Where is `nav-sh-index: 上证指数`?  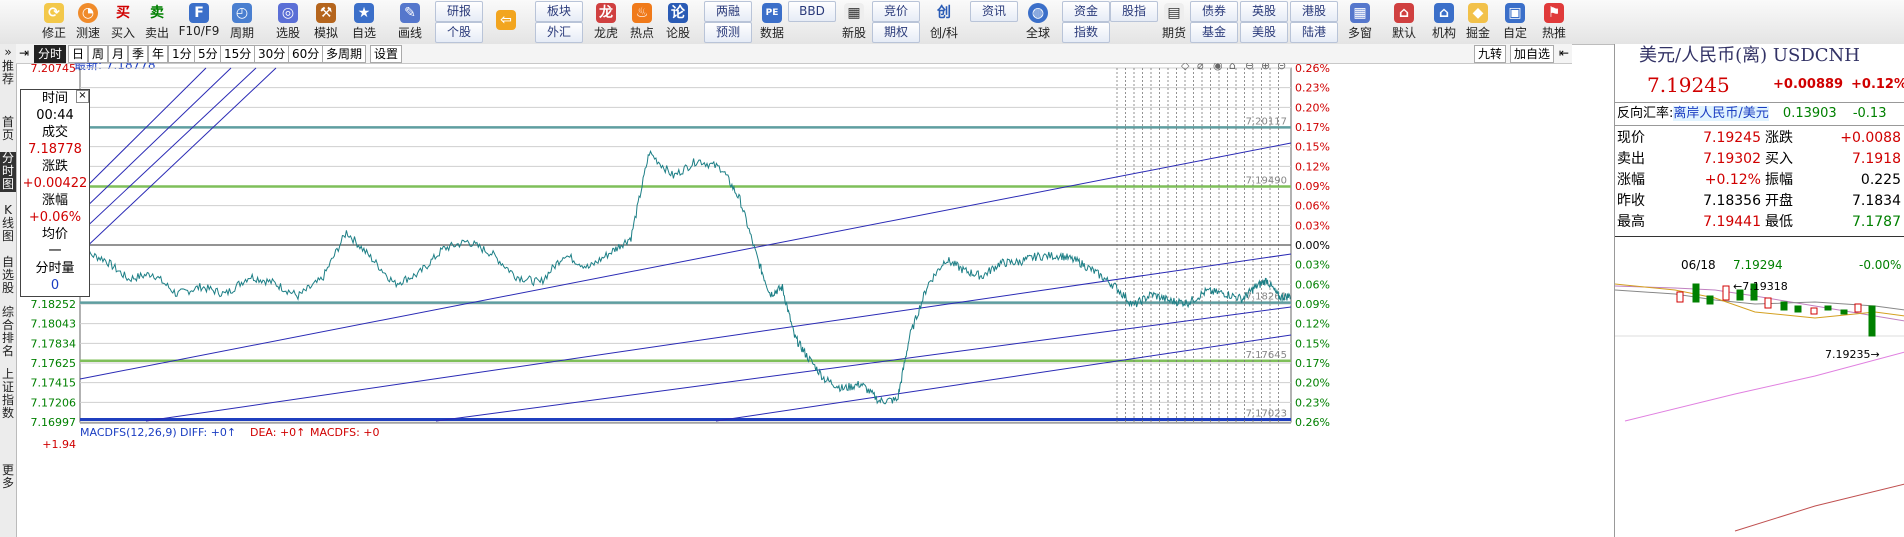 nav-sh-index: 上证指数 is located at coordinates (8, 394).